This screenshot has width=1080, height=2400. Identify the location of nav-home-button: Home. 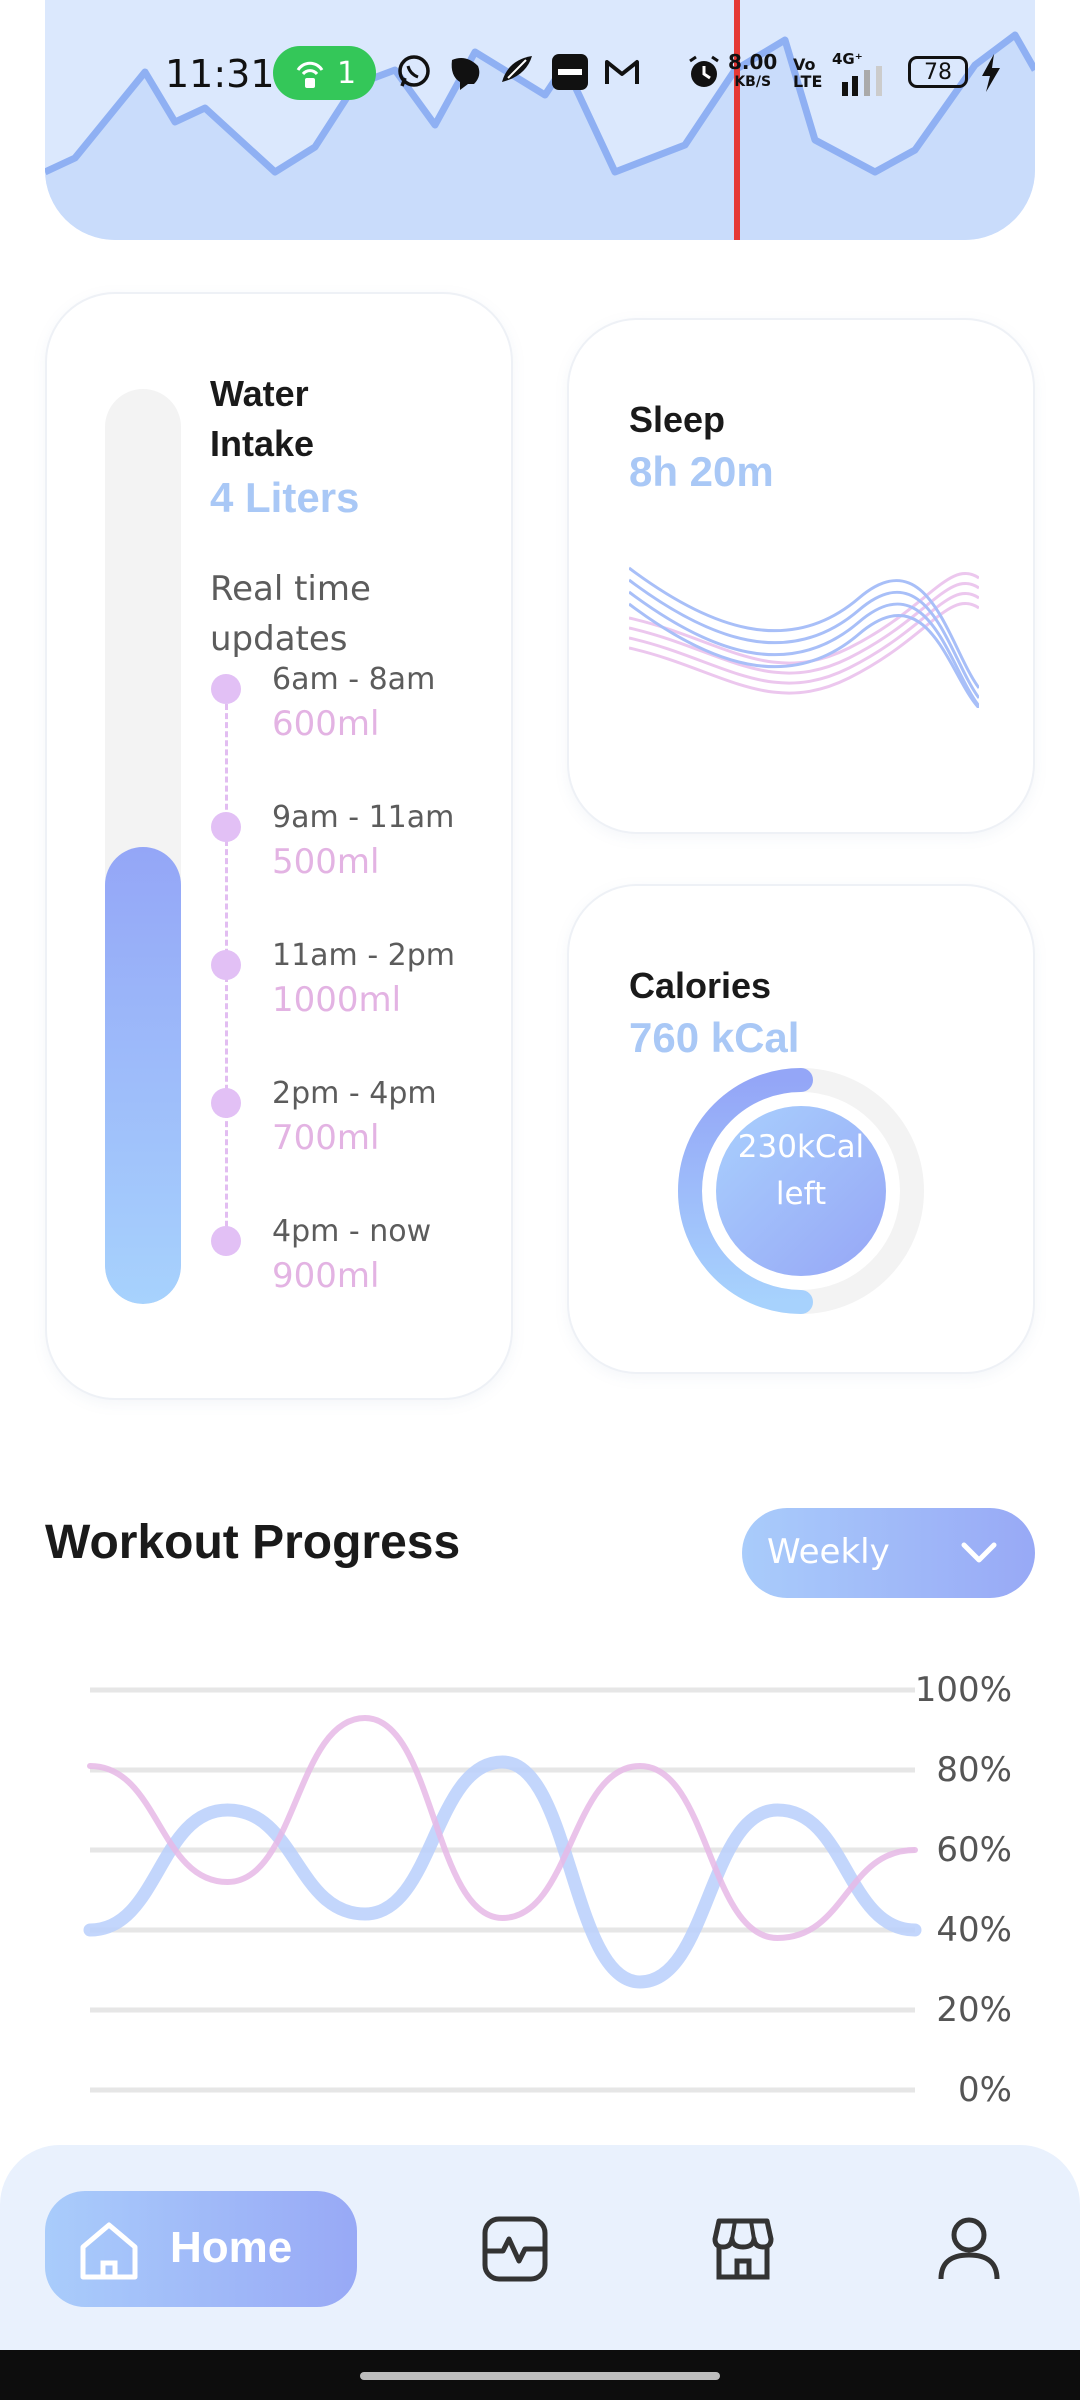
(201, 2249).